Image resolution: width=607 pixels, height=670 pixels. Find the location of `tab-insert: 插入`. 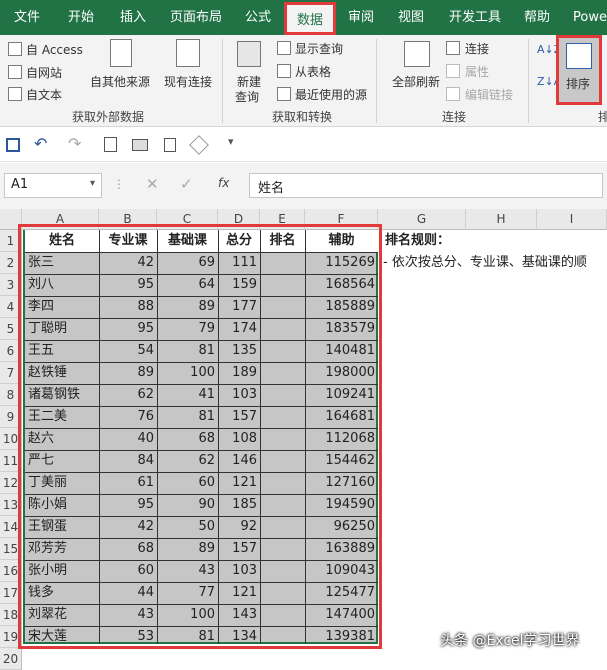

tab-insert: 插入 is located at coordinates (133, 17).